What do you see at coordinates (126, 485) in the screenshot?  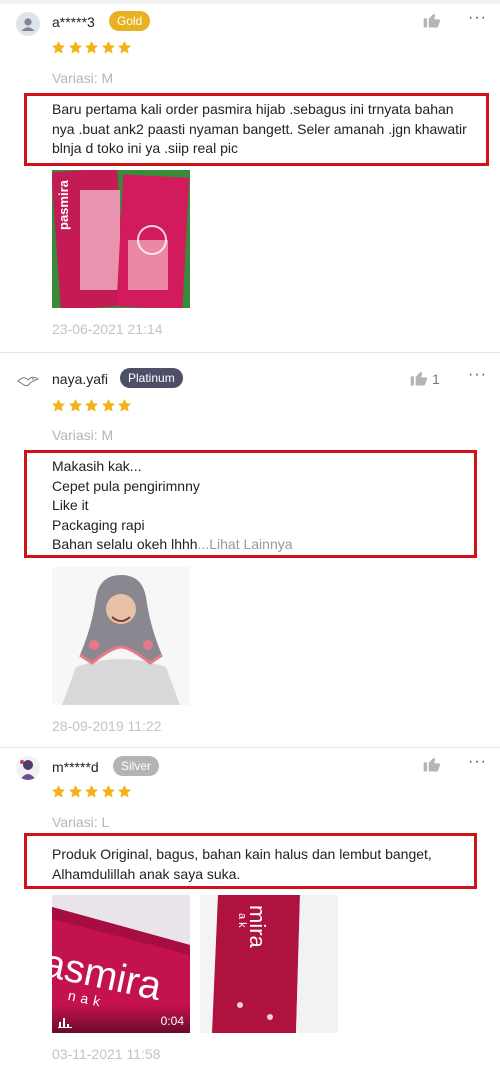 I see `comment-line: Cepet pula pengirimnny` at bounding box center [126, 485].